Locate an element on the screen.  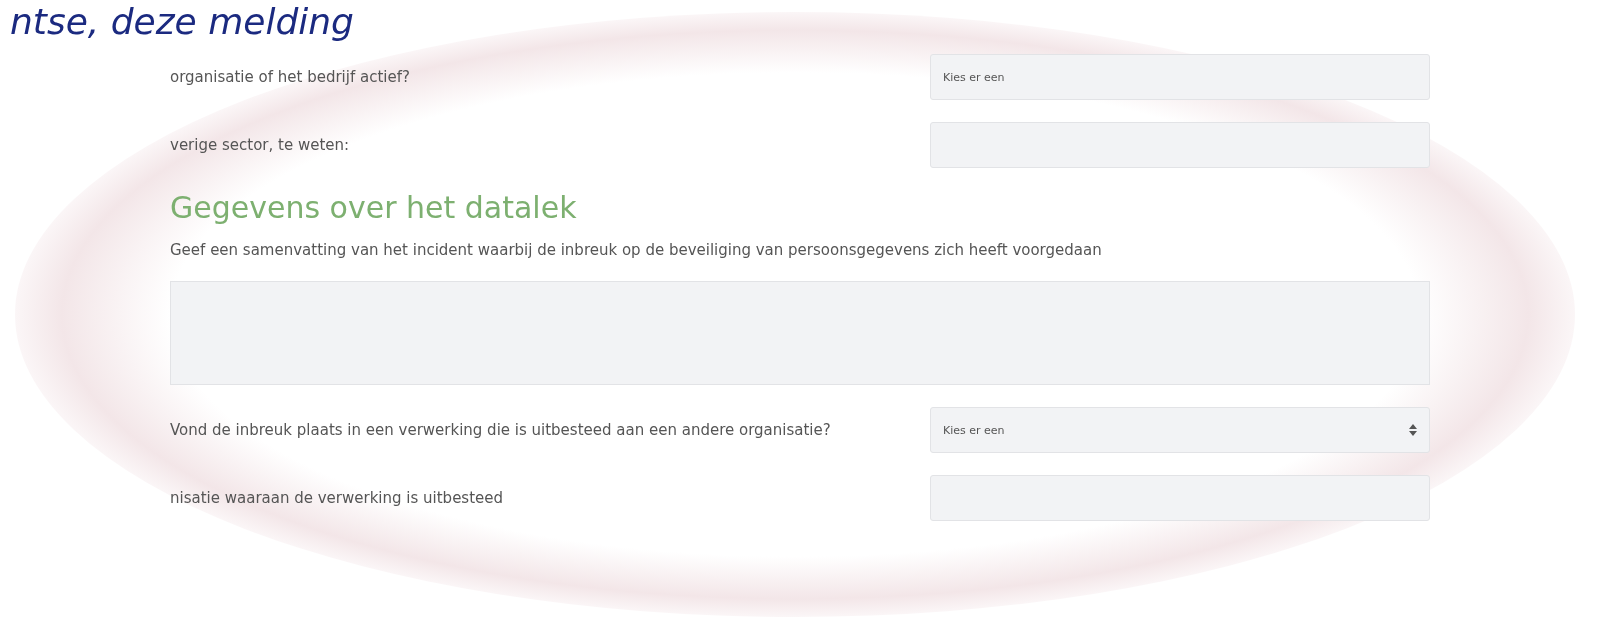
field-label: Geef een samenvatting van het incident waarbij de inbreuk op de beveiliging van persoonsgegevens zich heeft voorgedaan is located at coordinates (636, 250).